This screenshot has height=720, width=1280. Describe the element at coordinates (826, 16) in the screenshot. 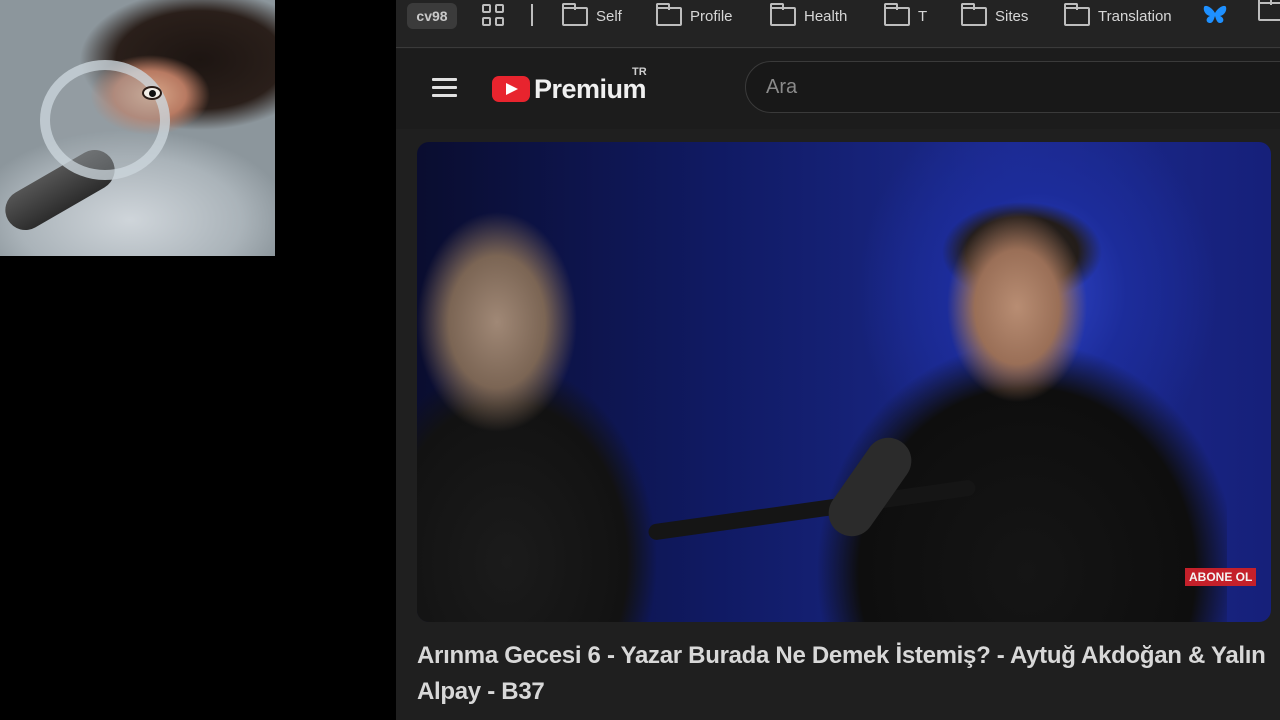

I see `bookmark-label: Health` at that location.